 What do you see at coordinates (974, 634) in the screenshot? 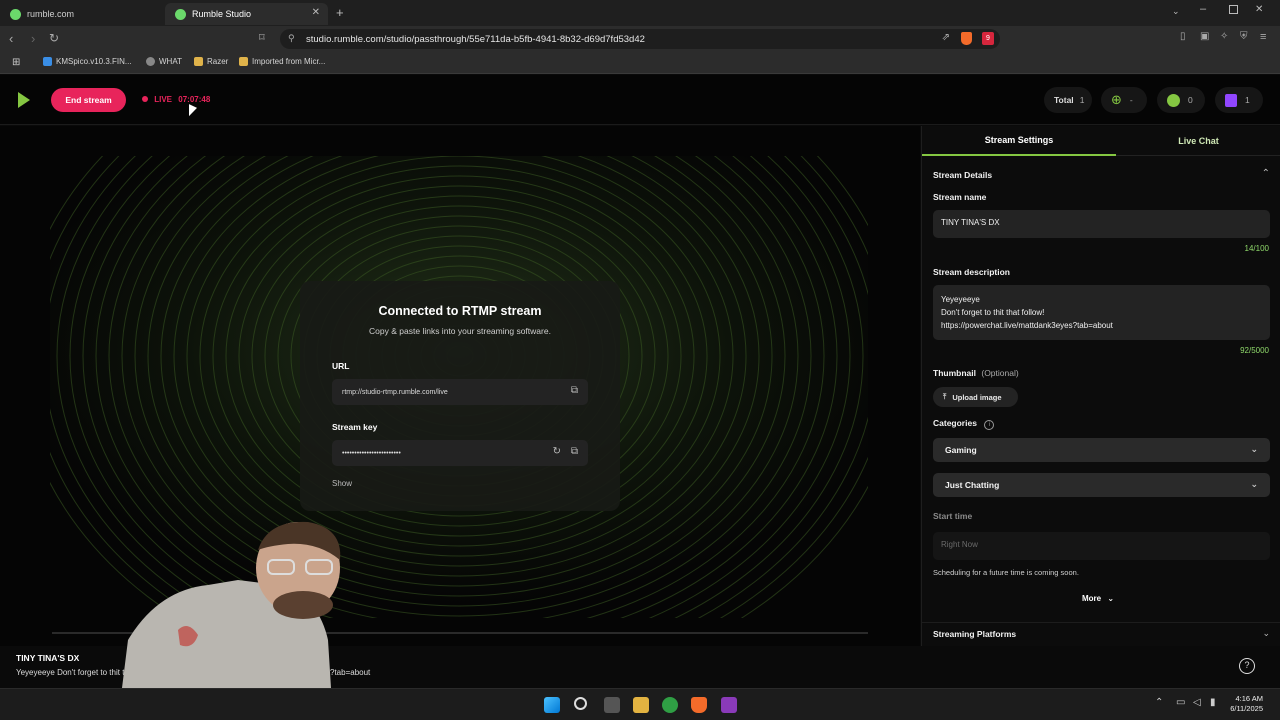
I see `streaming-platforms-heading: Streaming Platforms` at bounding box center [974, 634].